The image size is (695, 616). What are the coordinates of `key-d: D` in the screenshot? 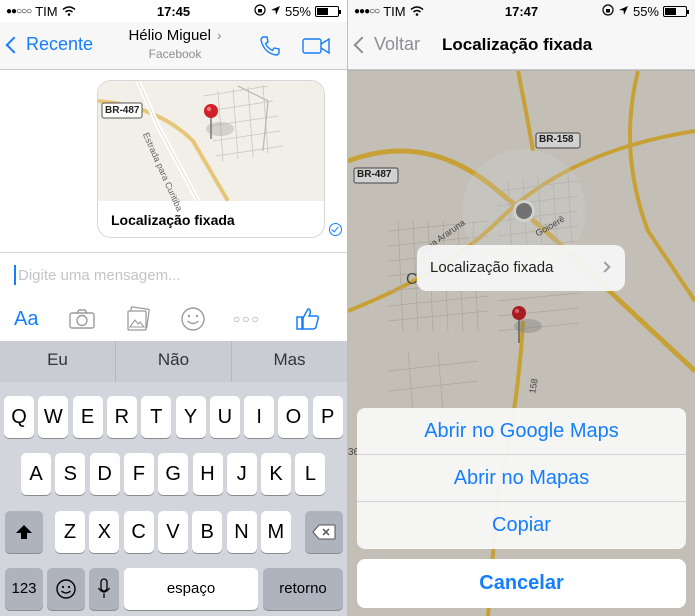 It's located at (104, 474).